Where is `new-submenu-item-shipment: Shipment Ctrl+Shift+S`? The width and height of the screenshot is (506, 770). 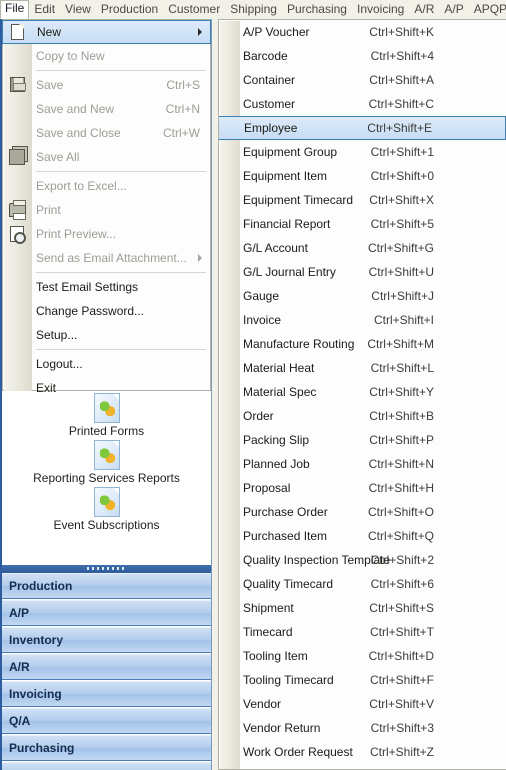 new-submenu-item-shipment: Shipment Ctrl+Shift+S is located at coordinates (362, 608).